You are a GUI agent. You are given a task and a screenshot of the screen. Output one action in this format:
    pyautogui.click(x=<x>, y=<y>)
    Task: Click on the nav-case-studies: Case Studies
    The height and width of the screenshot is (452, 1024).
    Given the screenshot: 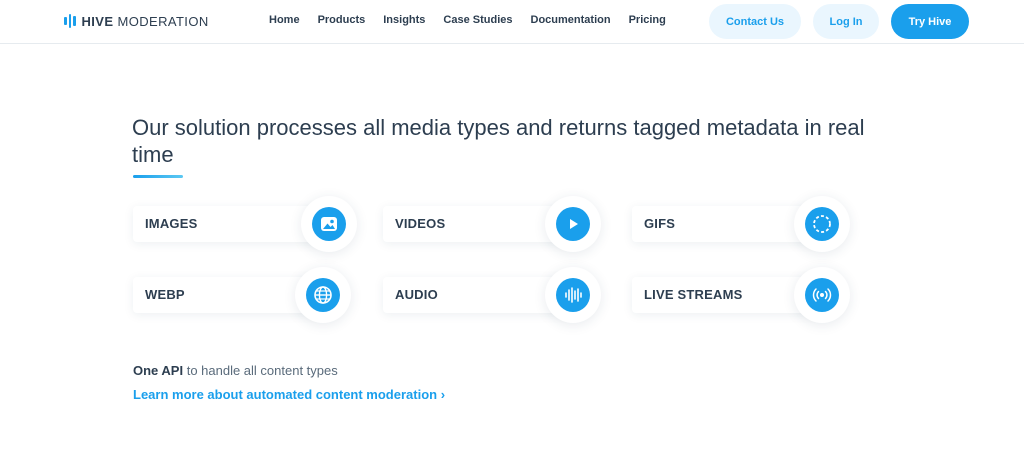 What is the action you would take?
    pyautogui.click(x=477, y=20)
    